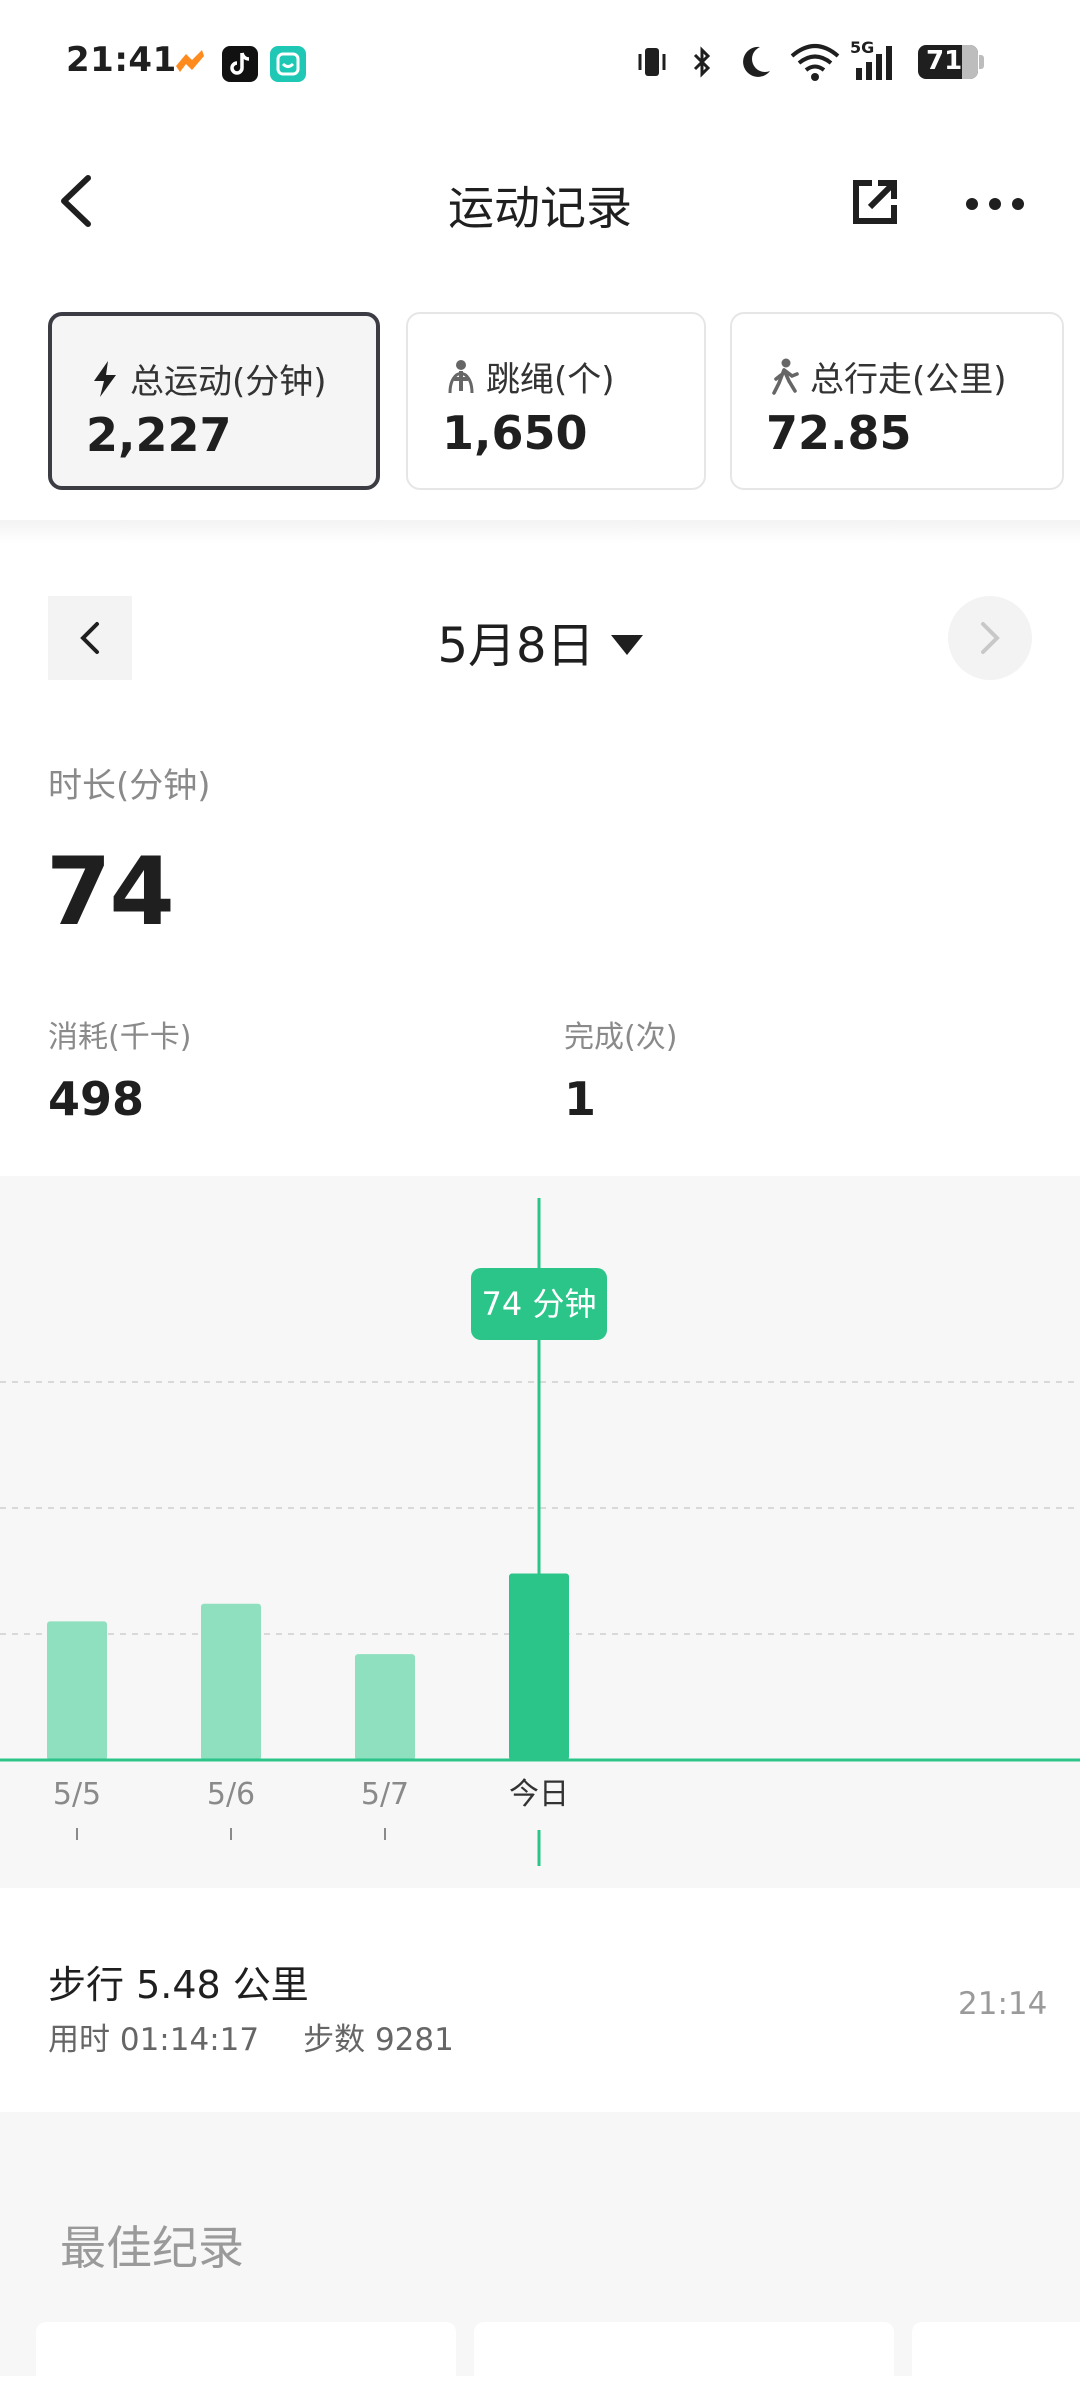 The image size is (1080, 2402). Describe the element at coordinates (121, 60) in the screenshot. I see `status-time: 21:41` at that location.